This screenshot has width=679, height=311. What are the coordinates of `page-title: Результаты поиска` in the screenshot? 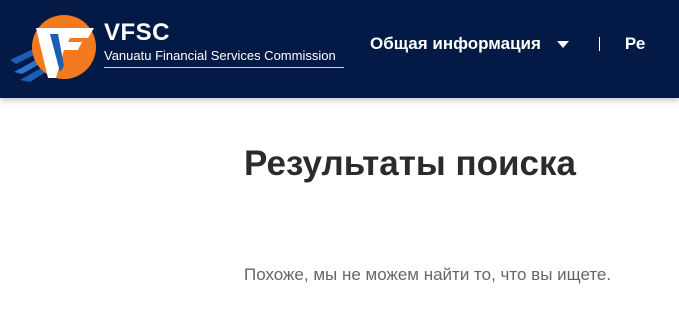 It's located at (410, 163).